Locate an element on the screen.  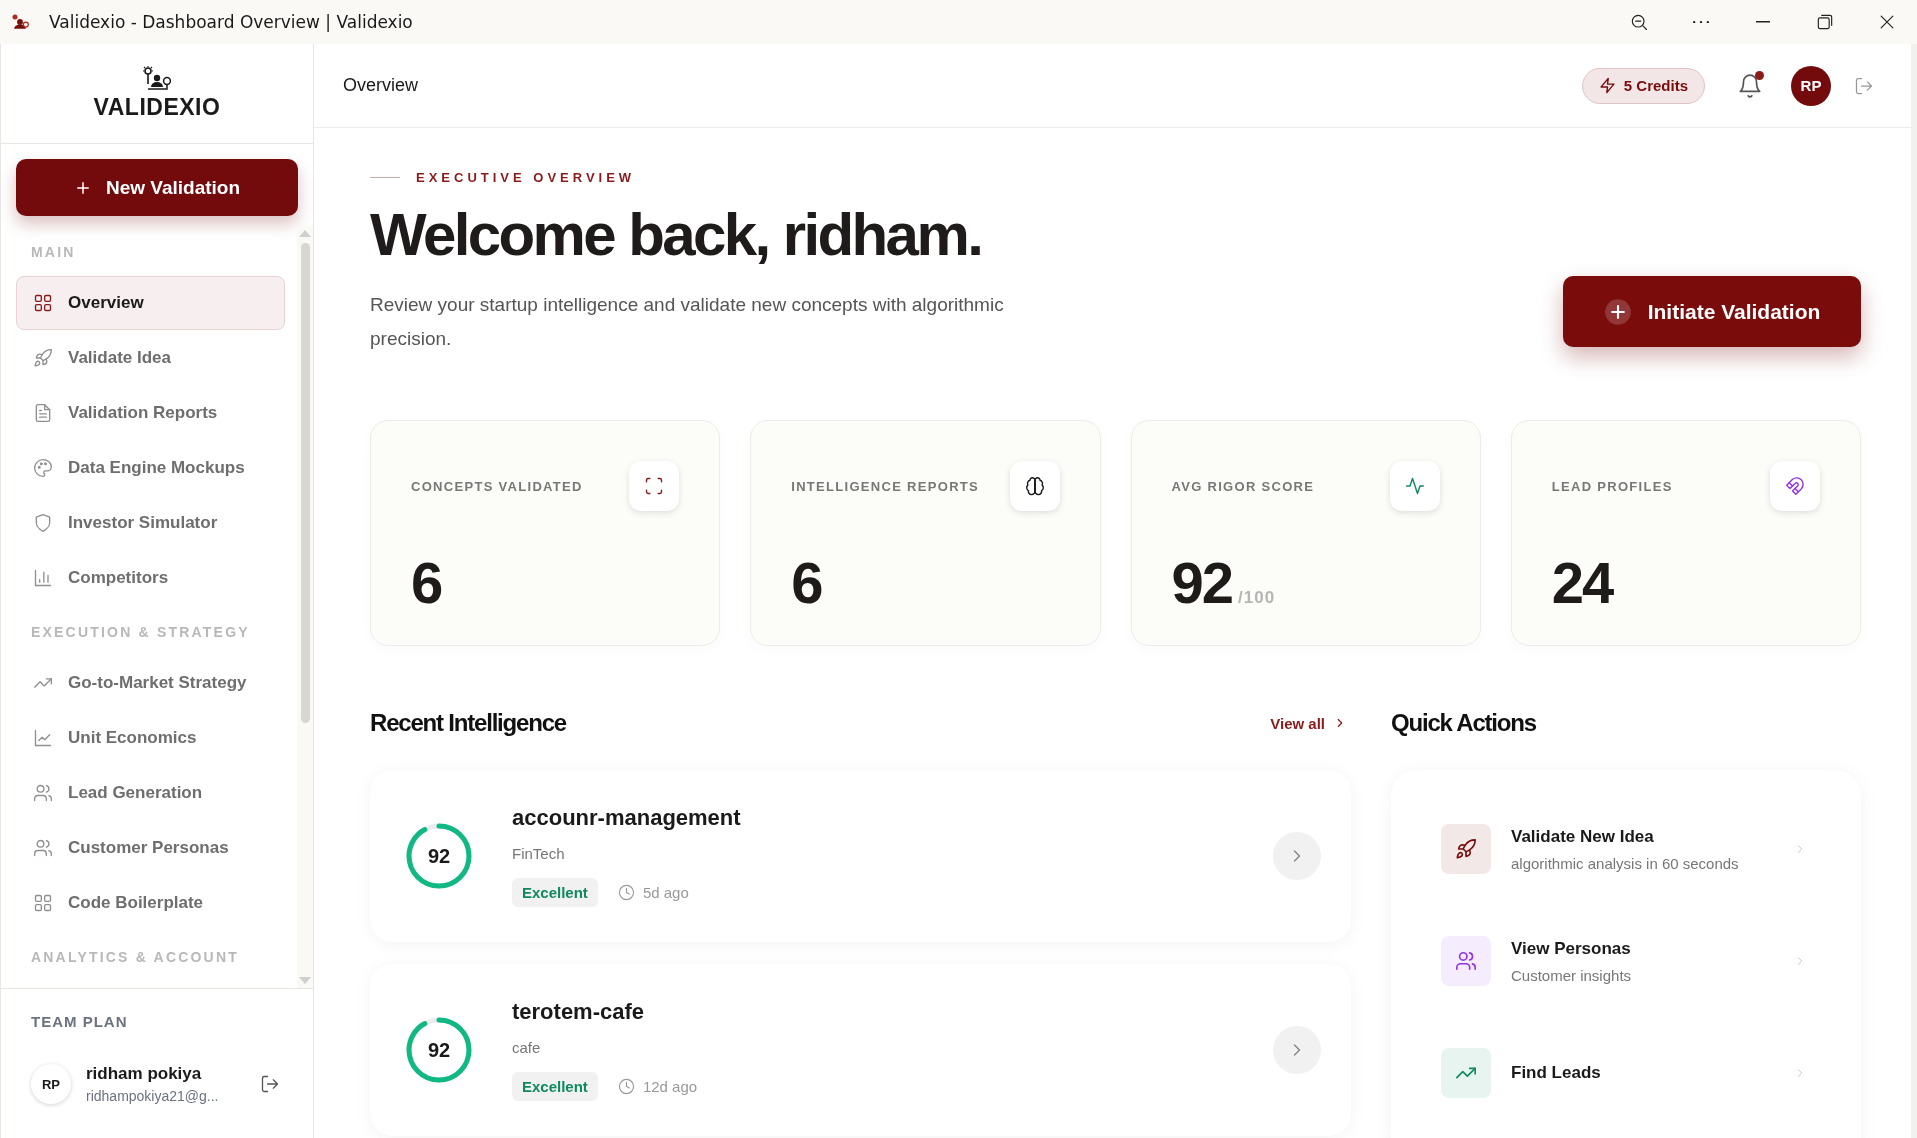
report-card: 92 terotem-cafe cafe Excellent 12d ago is located at coordinates (860, 1050).